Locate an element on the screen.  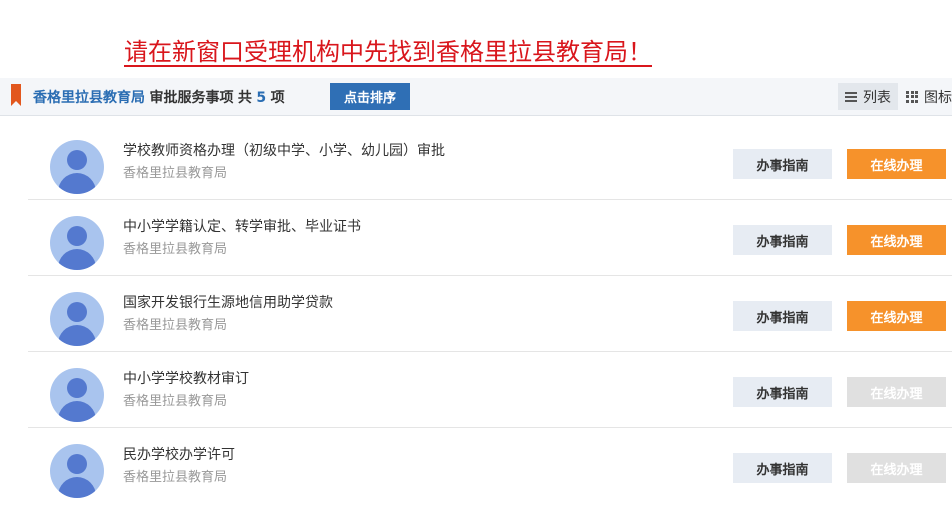
view-list-button: 列表 is located at coordinates (868, 96).